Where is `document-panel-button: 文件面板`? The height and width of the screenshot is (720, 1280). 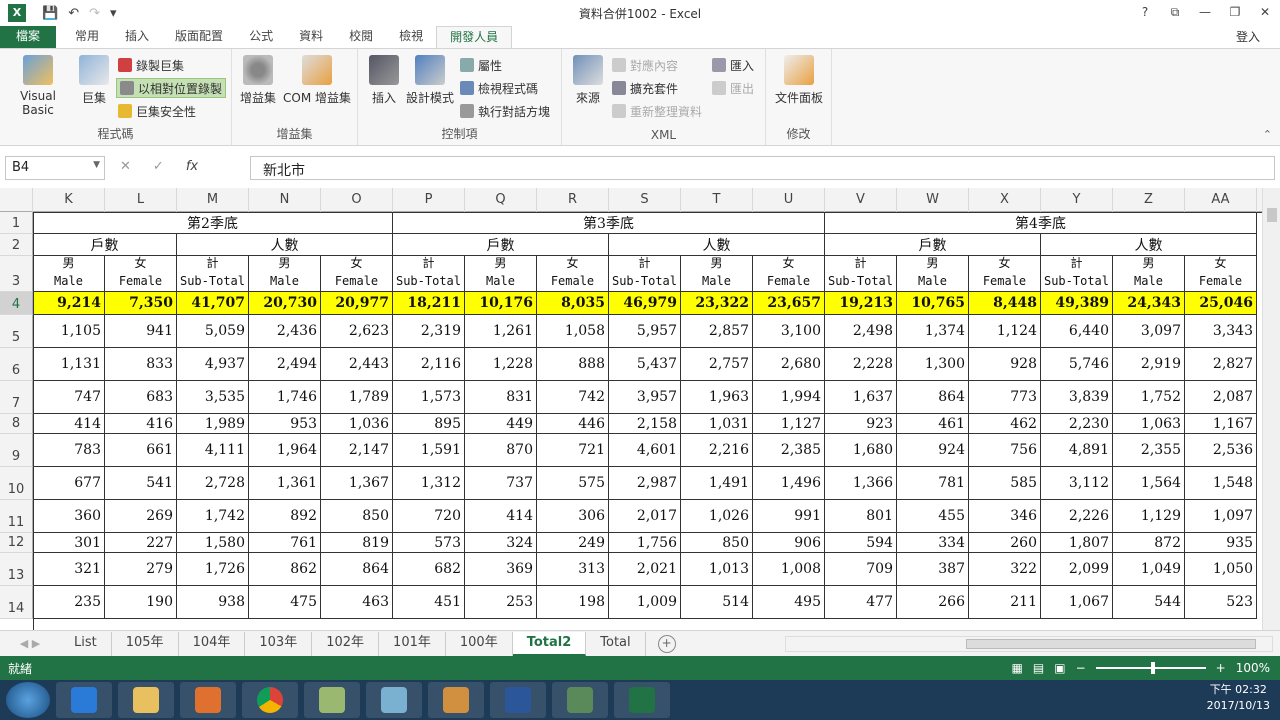 document-panel-button: 文件面板 is located at coordinates (799, 80).